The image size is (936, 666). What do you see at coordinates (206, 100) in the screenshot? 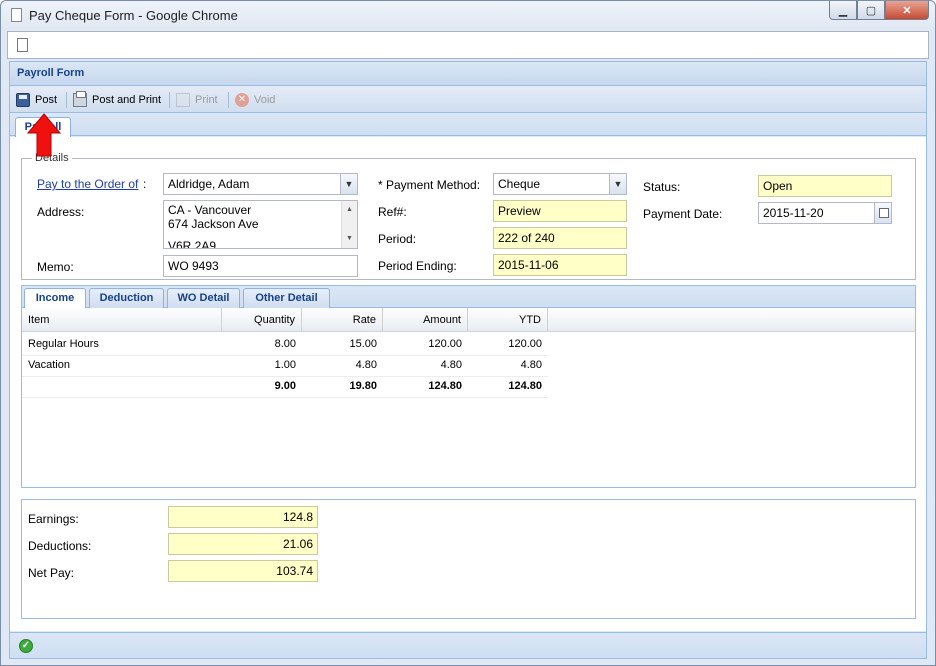
I see `print-label: Print` at bounding box center [206, 100].